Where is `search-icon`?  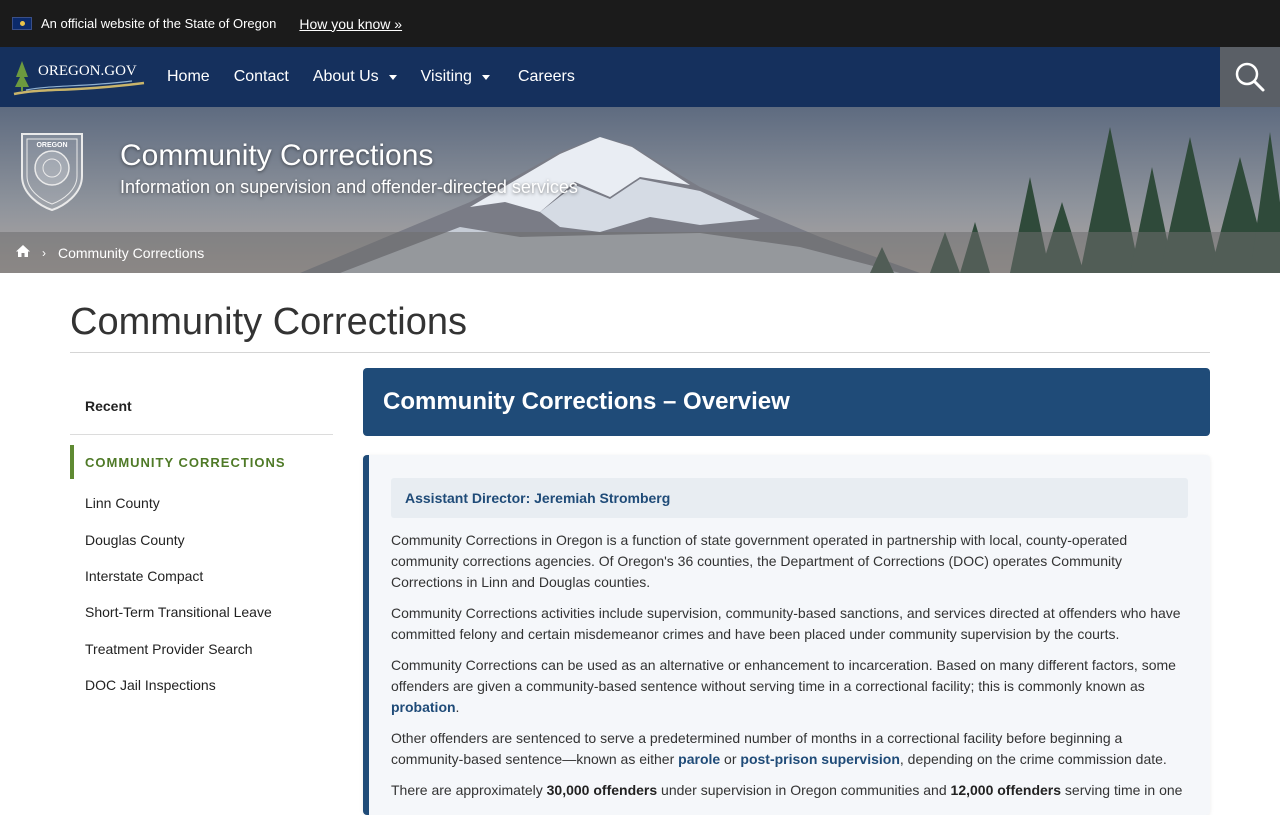 search-icon is located at coordinates (1250, 77).